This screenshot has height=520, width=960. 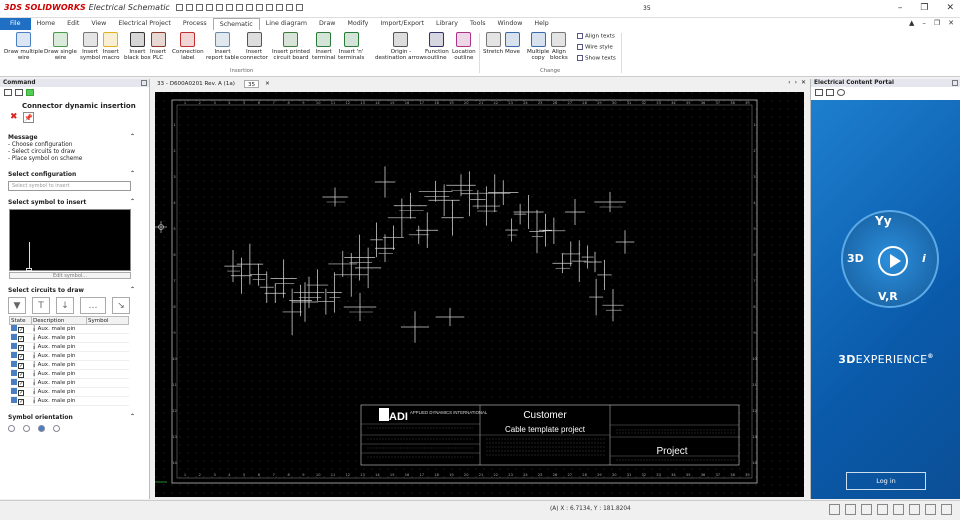 What do you see at coordinates (20, 320) in the screenshot?
I see `column-header-state: State` at bounding box center [20, 320].